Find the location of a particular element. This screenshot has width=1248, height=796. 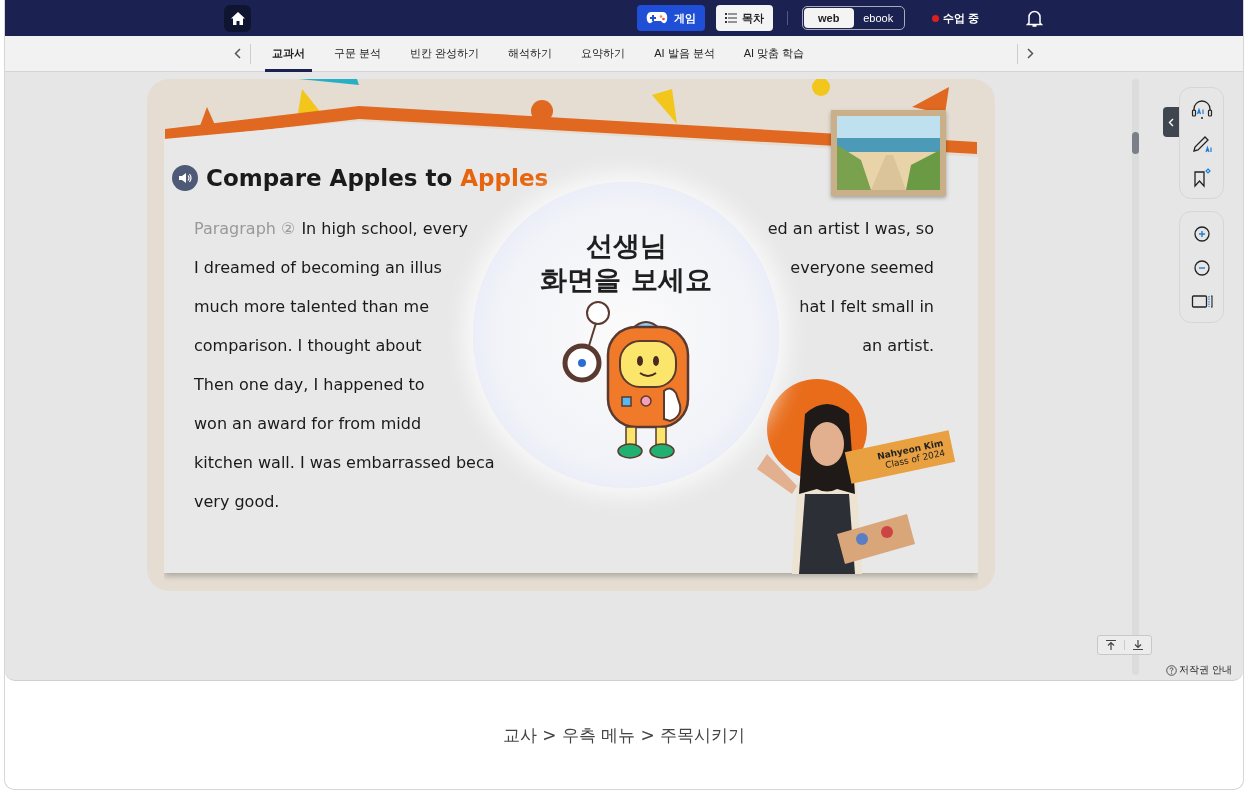

paragraph-text: hat I felt small in is located at coordinates (866, 306).